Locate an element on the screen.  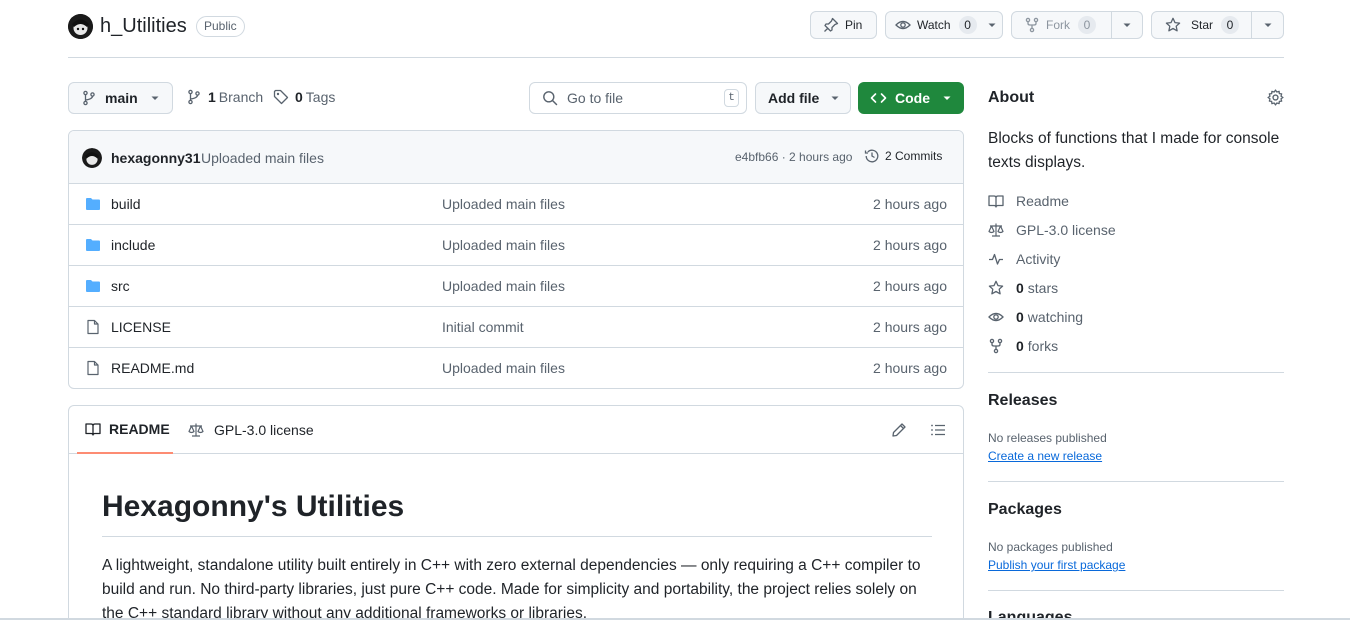
file-row: src Uploaded main files 2 hours ago is located at coordinates (516, 286).